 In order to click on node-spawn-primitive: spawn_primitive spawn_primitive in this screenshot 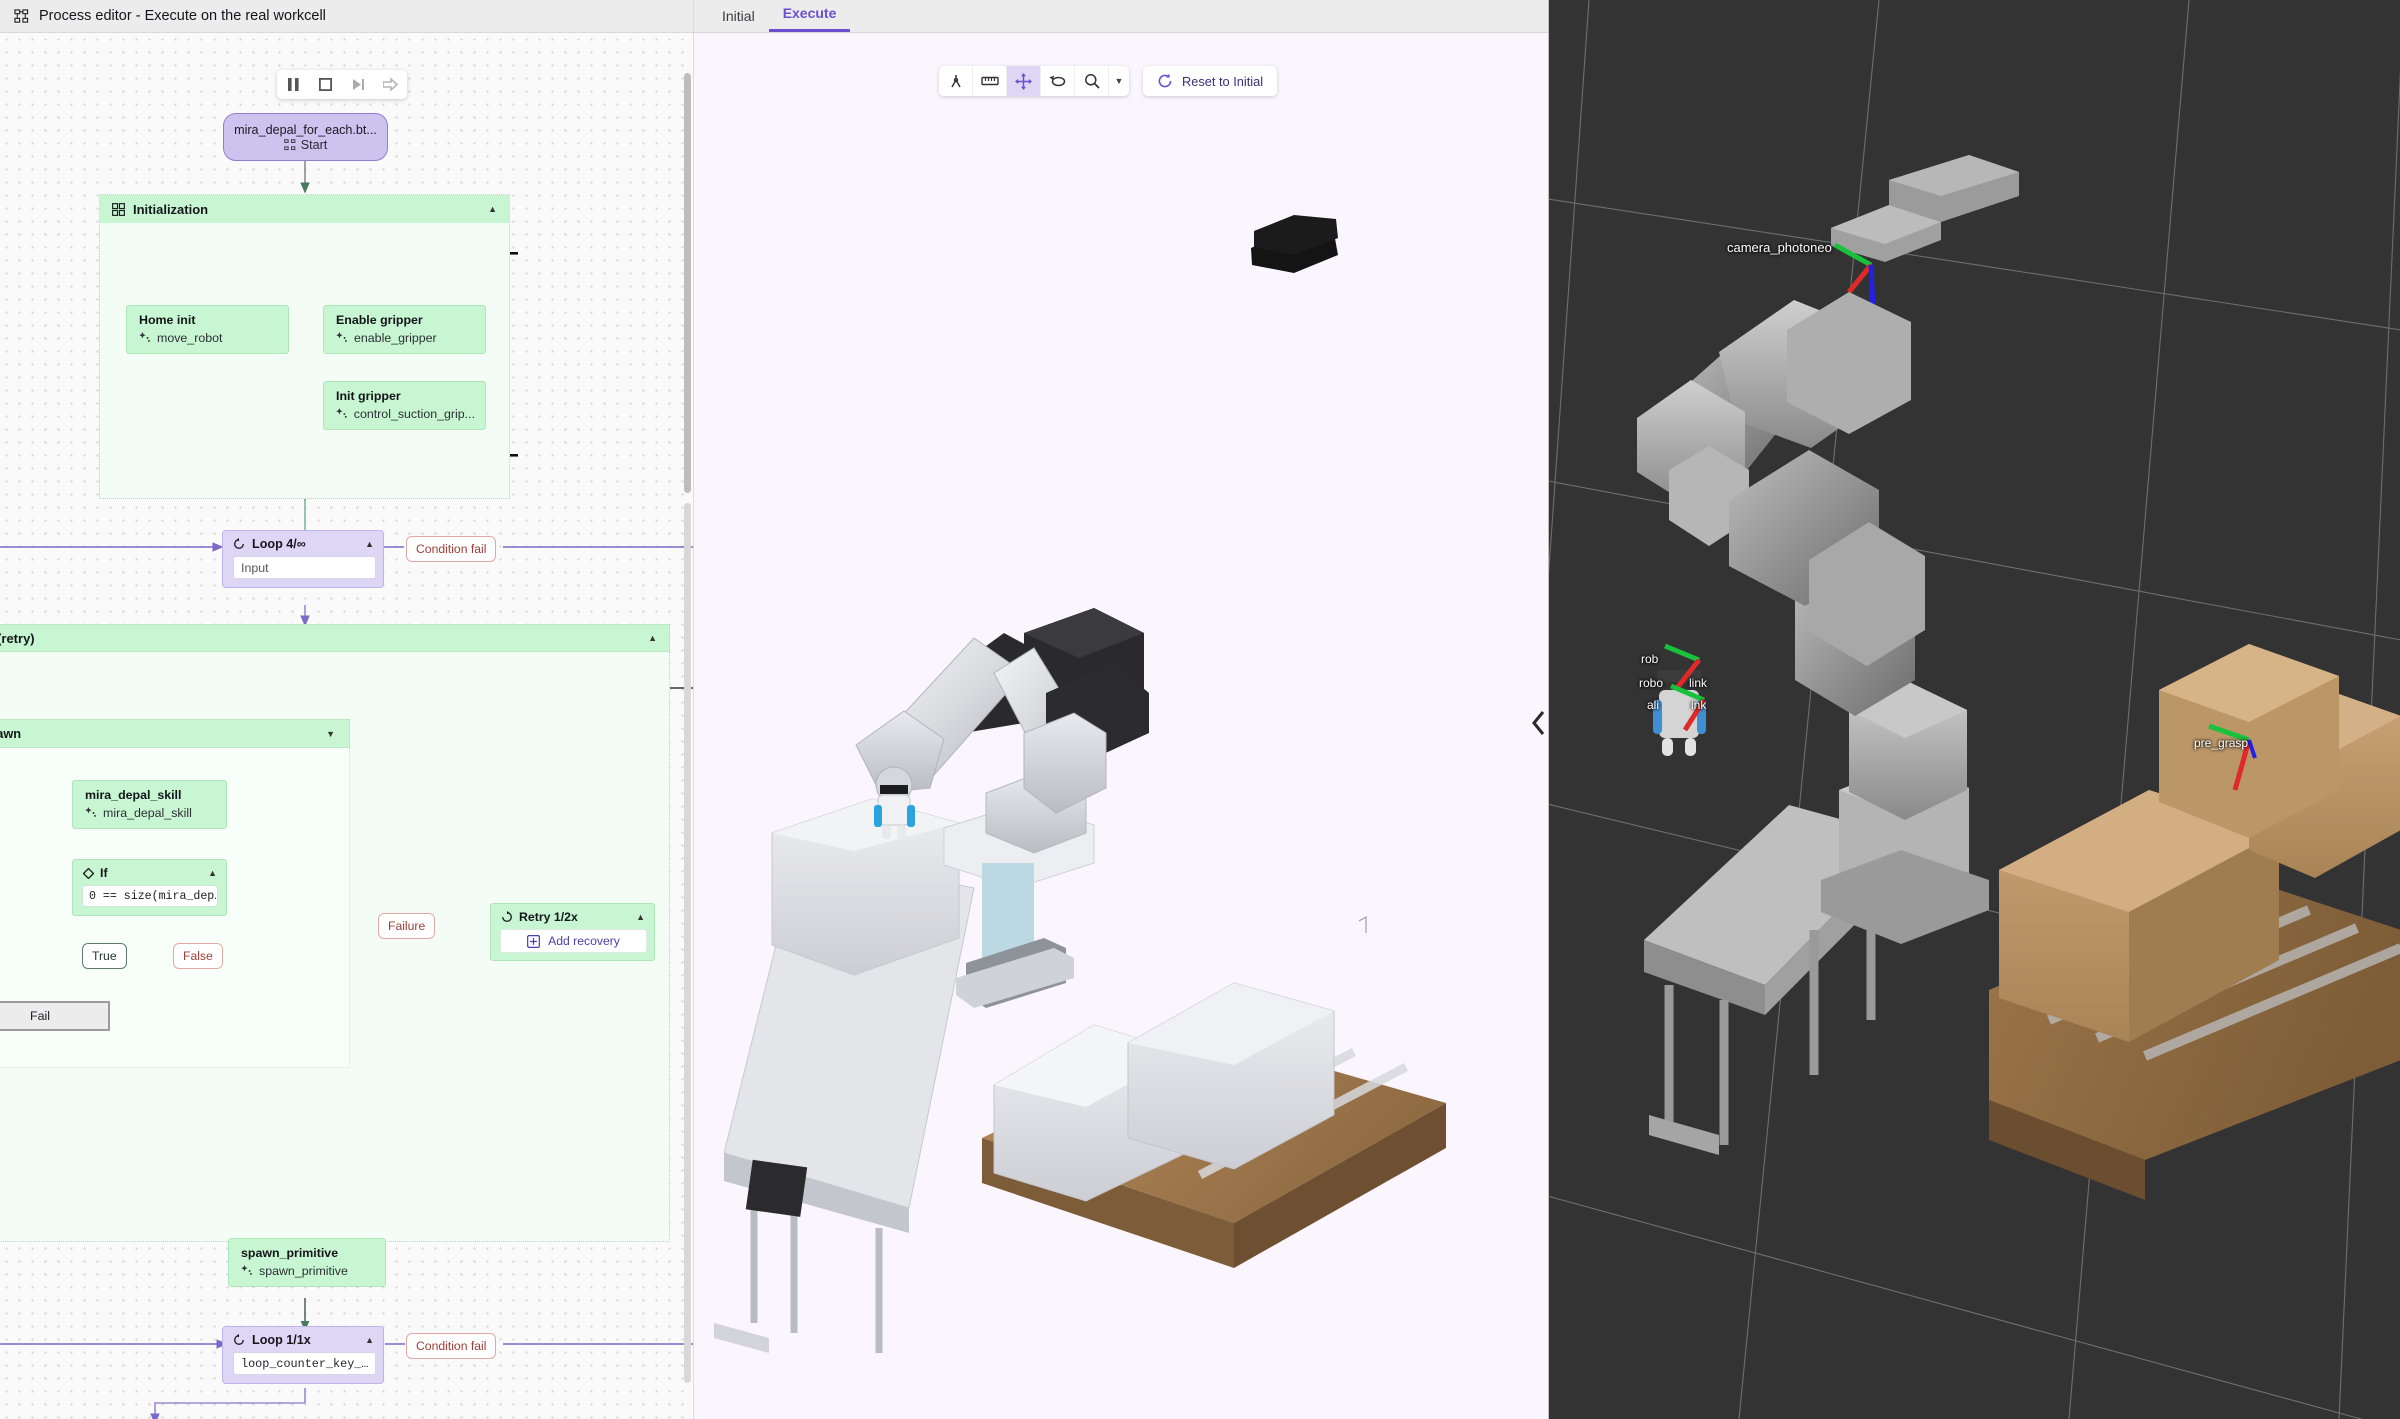, I will do `click(307, 1262)`.